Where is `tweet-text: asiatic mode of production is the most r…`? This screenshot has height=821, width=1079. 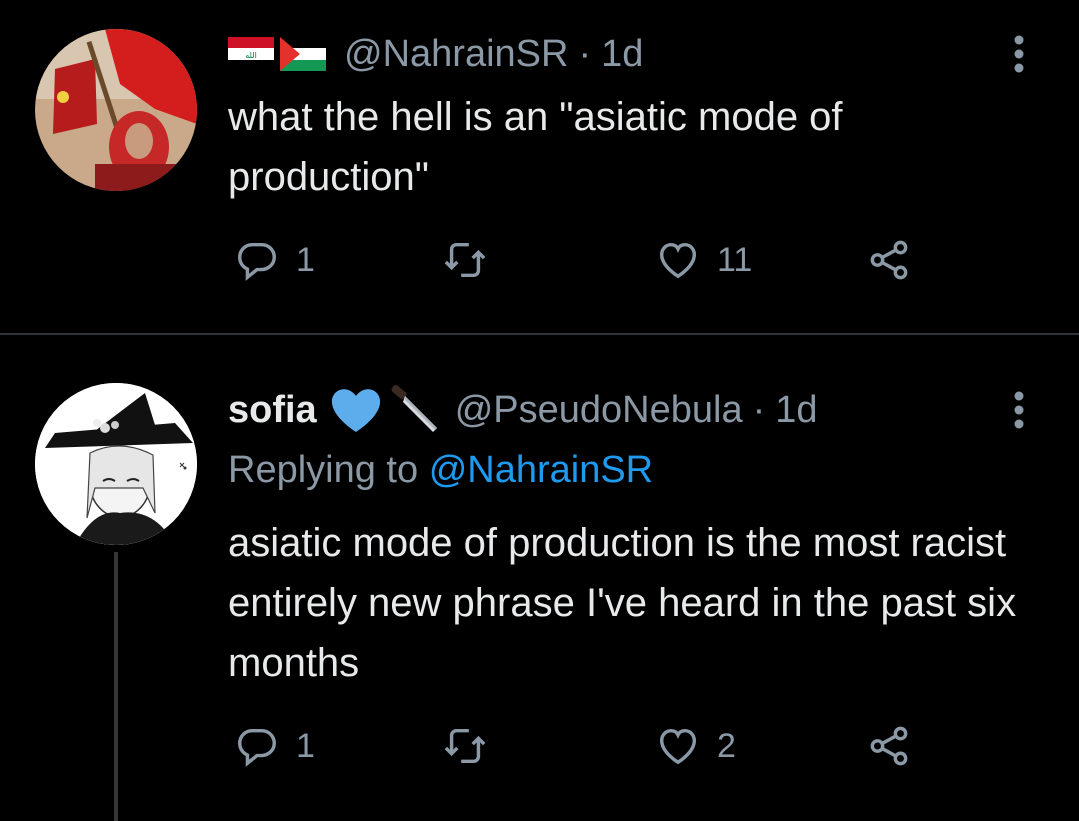 tweet-text: asiatic mode of production is the most r… is located at coordinates (622, 603).